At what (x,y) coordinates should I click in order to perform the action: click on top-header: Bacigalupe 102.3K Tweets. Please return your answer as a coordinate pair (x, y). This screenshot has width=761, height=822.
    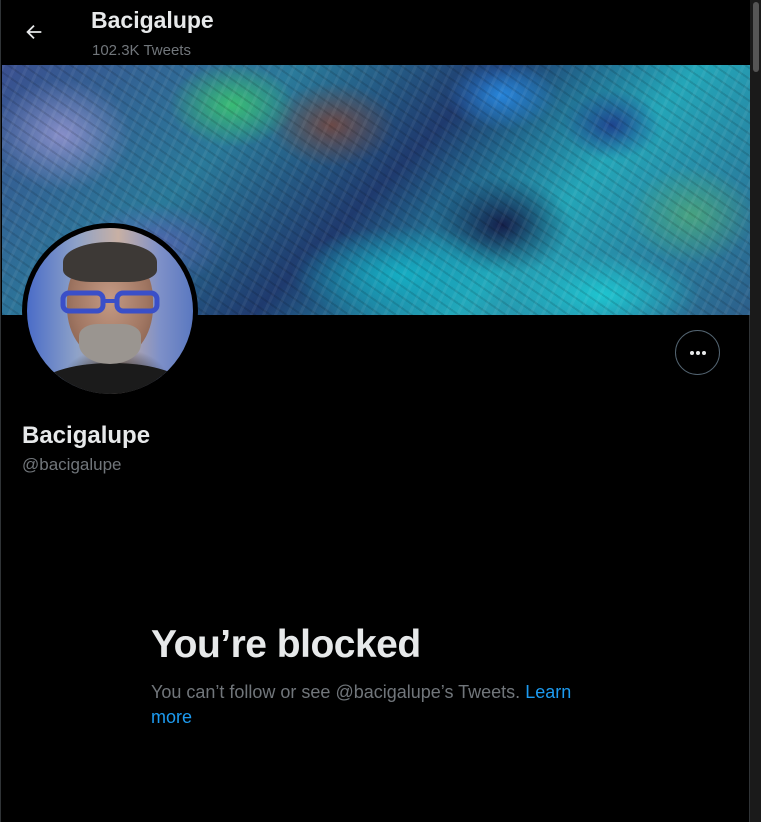
    Looking at the image, I should click on (375, 32).